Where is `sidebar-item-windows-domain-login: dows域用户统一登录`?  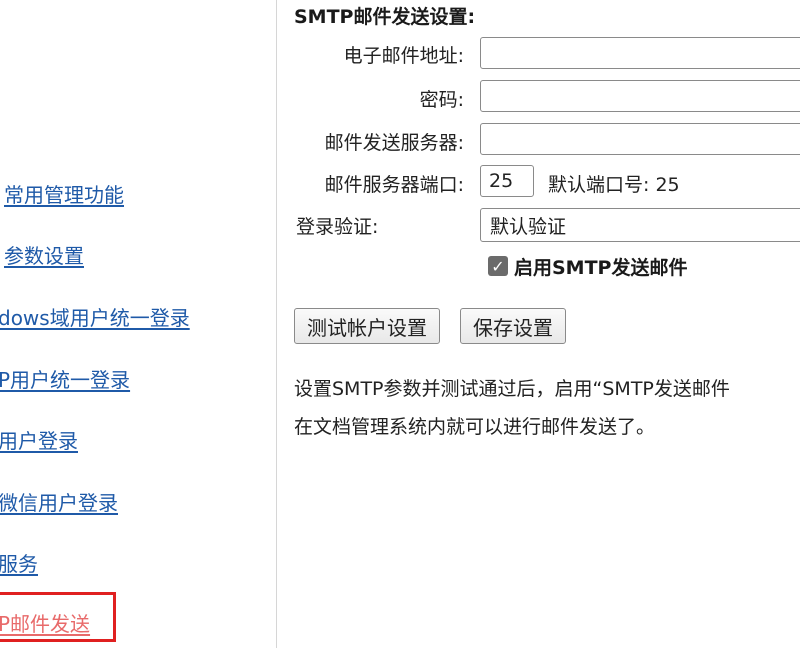
sidebar-item-windows-domain-login: dows域用户统一登录 is located at coordinates (95, 316).